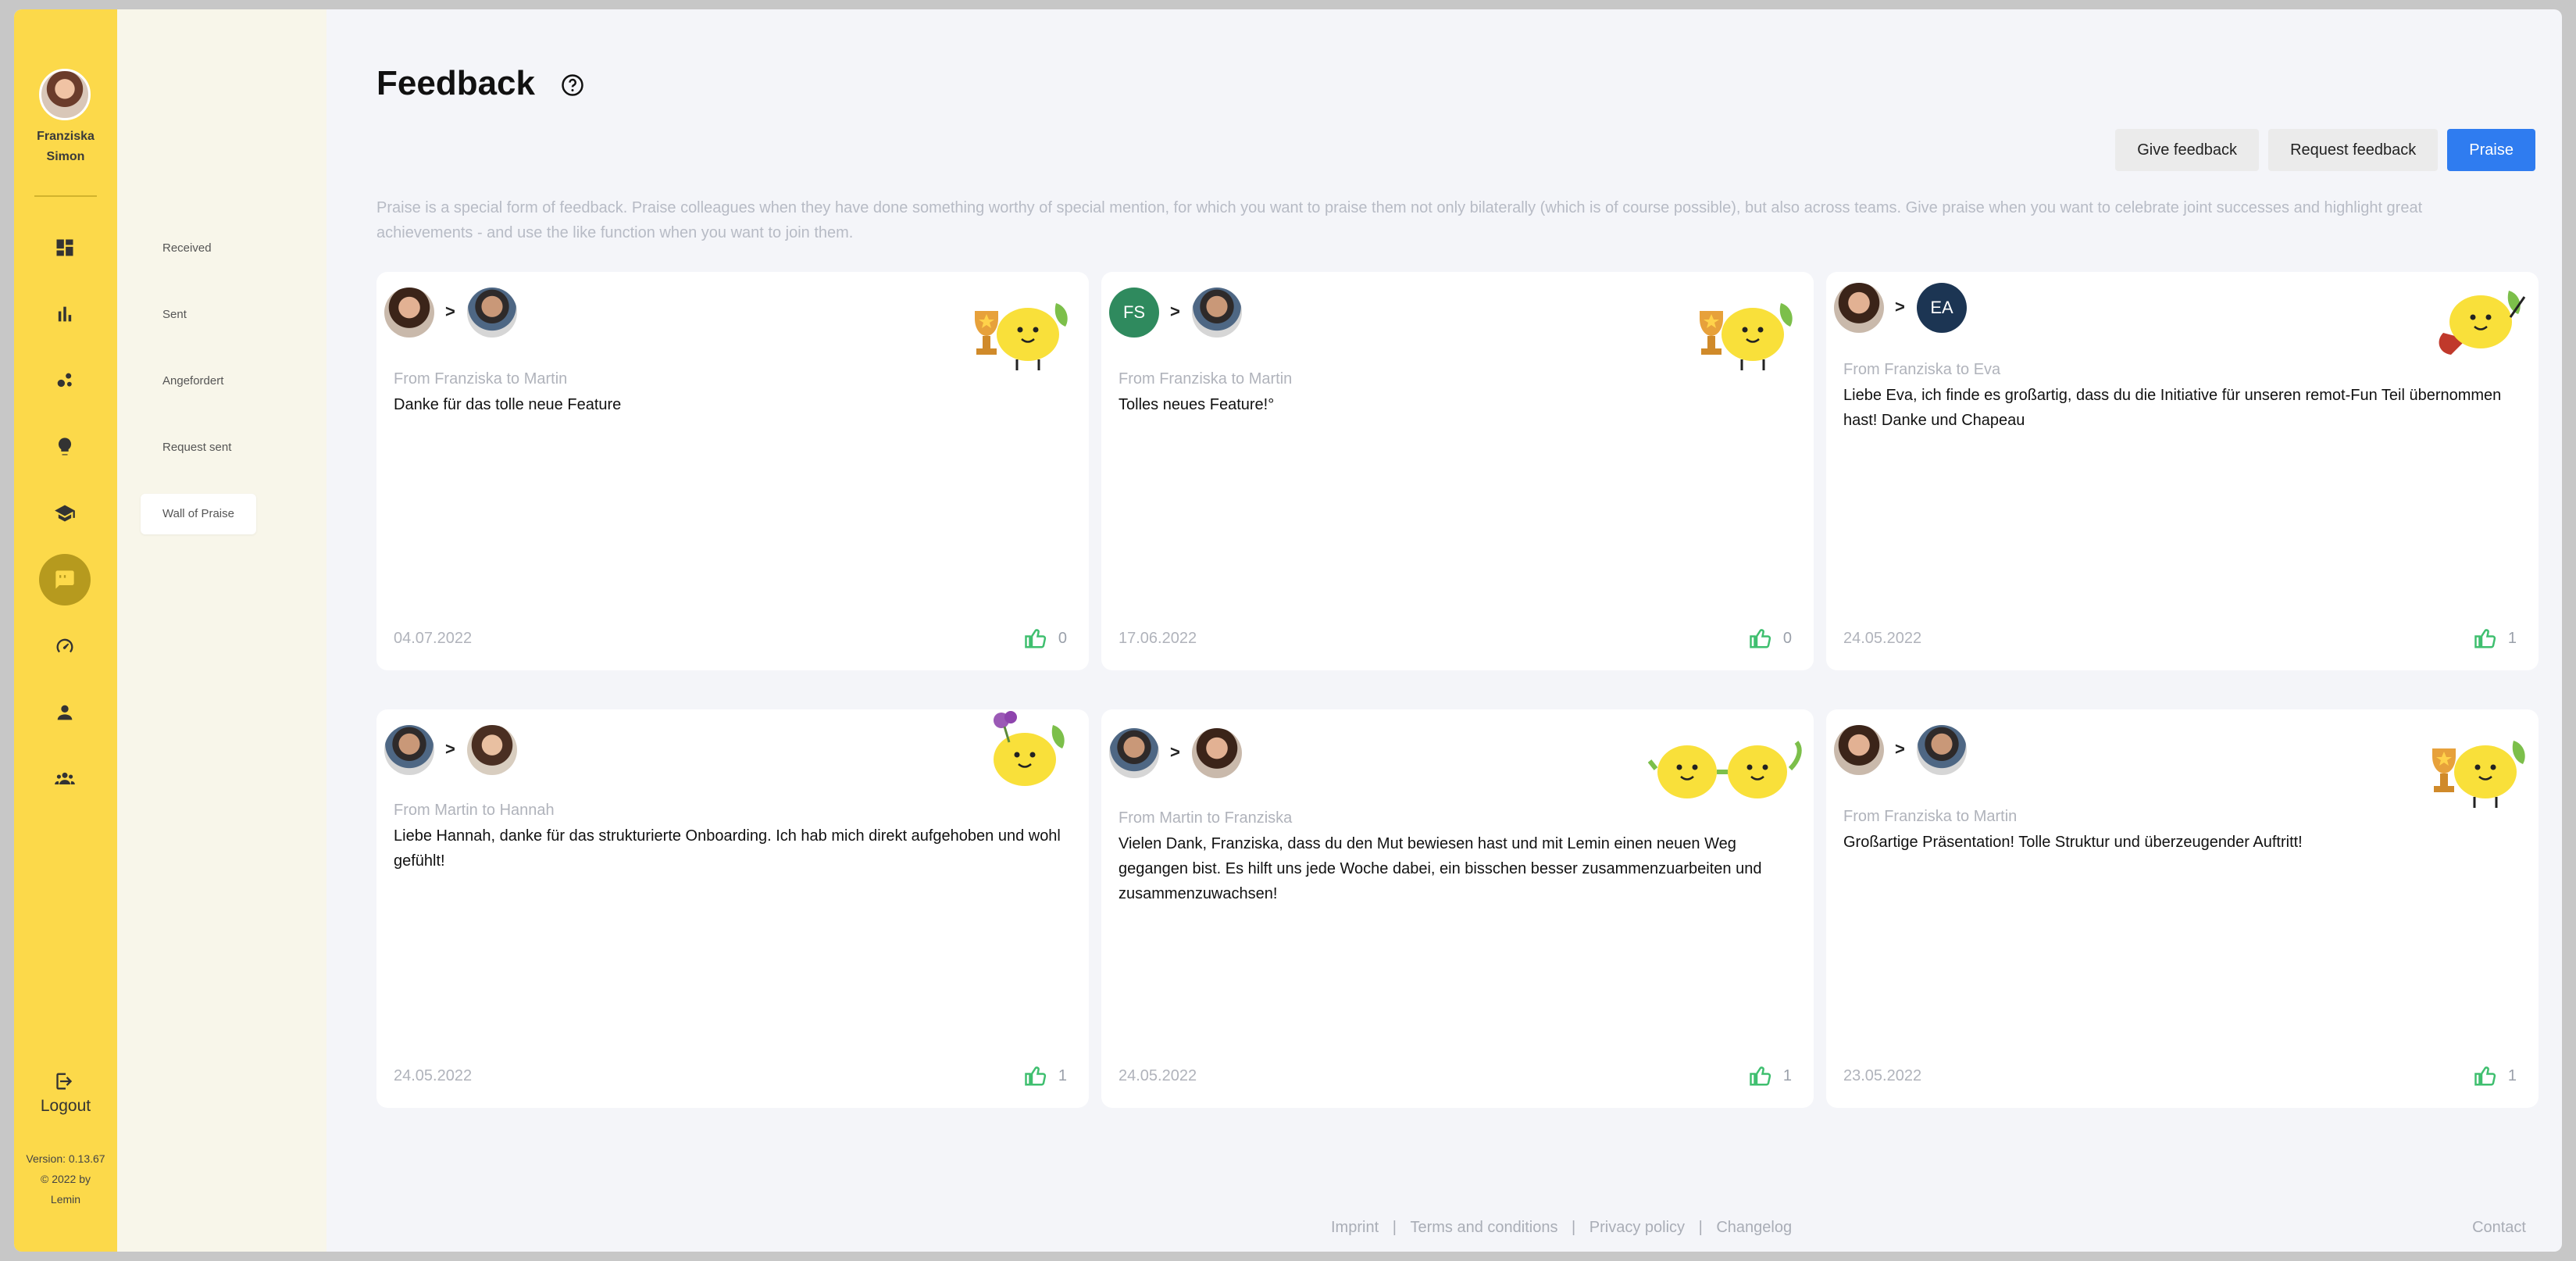  Describe the element at coordinates (2491, 150) in the screenshot. I see `praise-button: Praise` at that location.